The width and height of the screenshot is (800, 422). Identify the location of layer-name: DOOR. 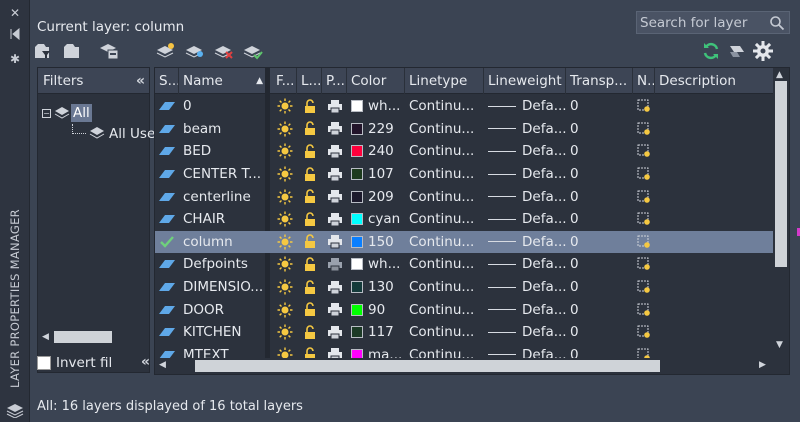
(223, 309).